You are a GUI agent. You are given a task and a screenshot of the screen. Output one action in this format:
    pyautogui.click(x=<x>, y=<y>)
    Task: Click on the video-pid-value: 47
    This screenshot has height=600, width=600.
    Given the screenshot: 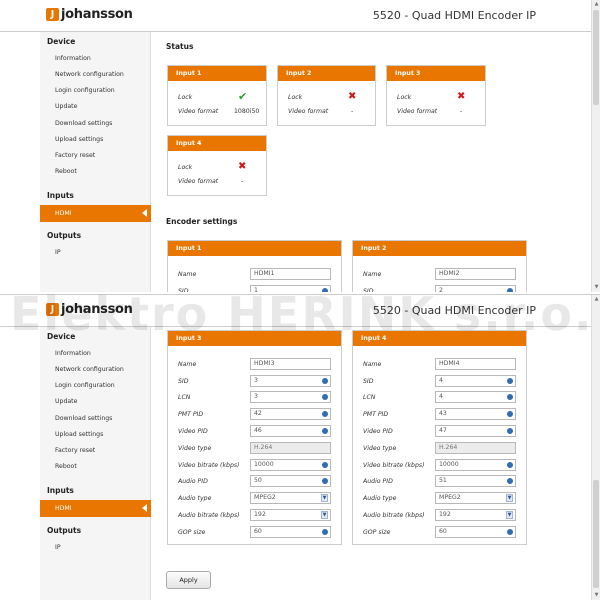 What is the action you would take?
    pyautogui.click(x=443, y=430)
    